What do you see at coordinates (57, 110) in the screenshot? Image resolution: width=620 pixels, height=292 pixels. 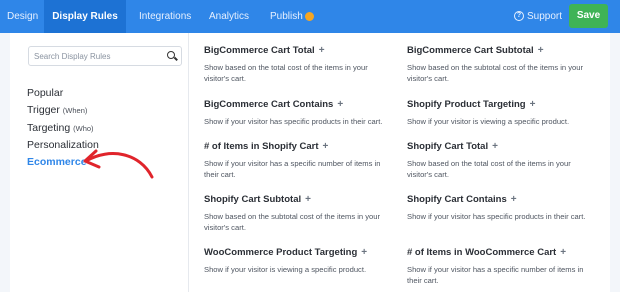 I see `category-trigger: Trigger (When)` at bounding box center [57, 110].